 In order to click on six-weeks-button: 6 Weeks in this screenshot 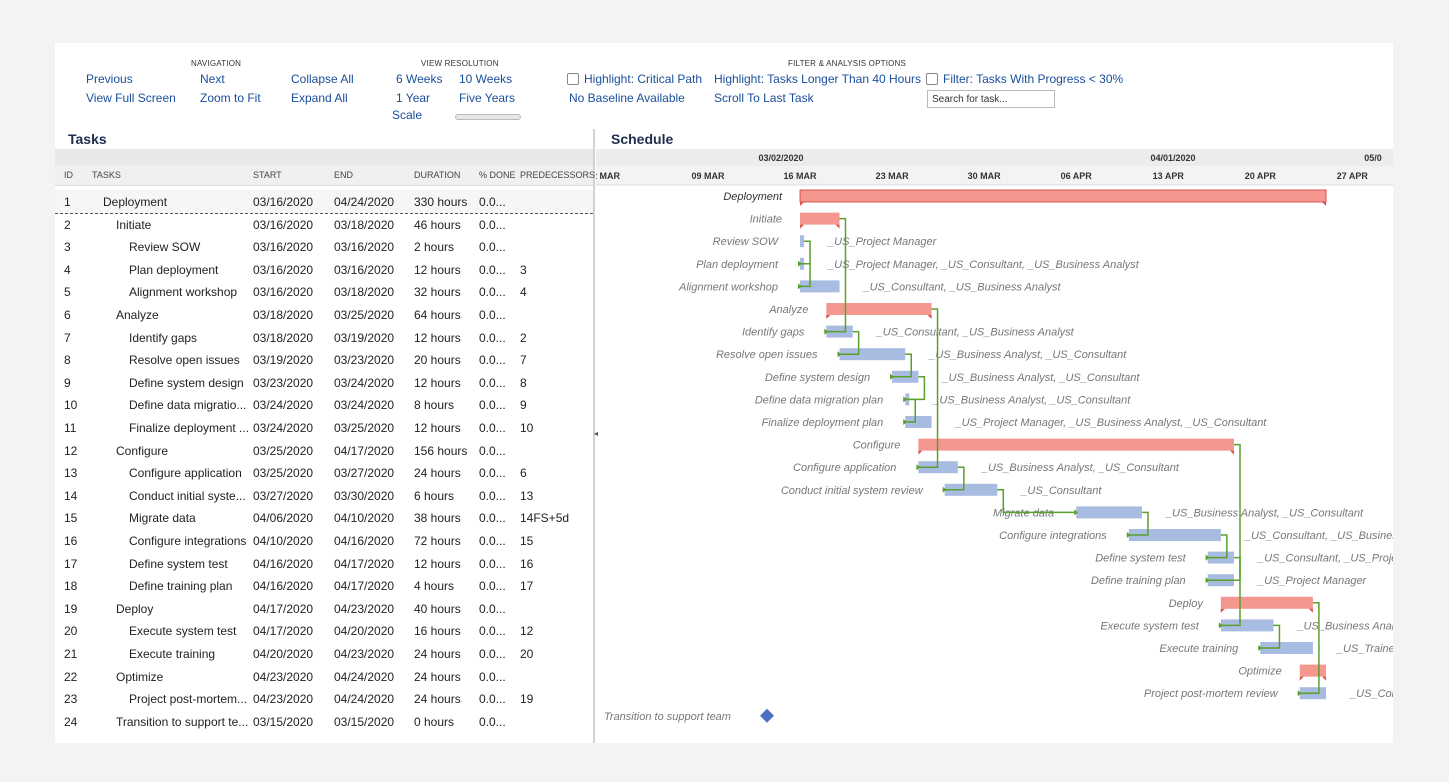, I will do `click(419, 79)`.